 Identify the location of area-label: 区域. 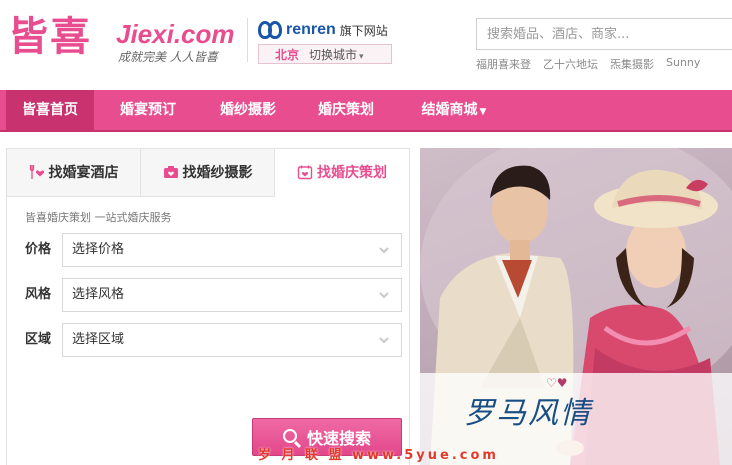
(38, 339).